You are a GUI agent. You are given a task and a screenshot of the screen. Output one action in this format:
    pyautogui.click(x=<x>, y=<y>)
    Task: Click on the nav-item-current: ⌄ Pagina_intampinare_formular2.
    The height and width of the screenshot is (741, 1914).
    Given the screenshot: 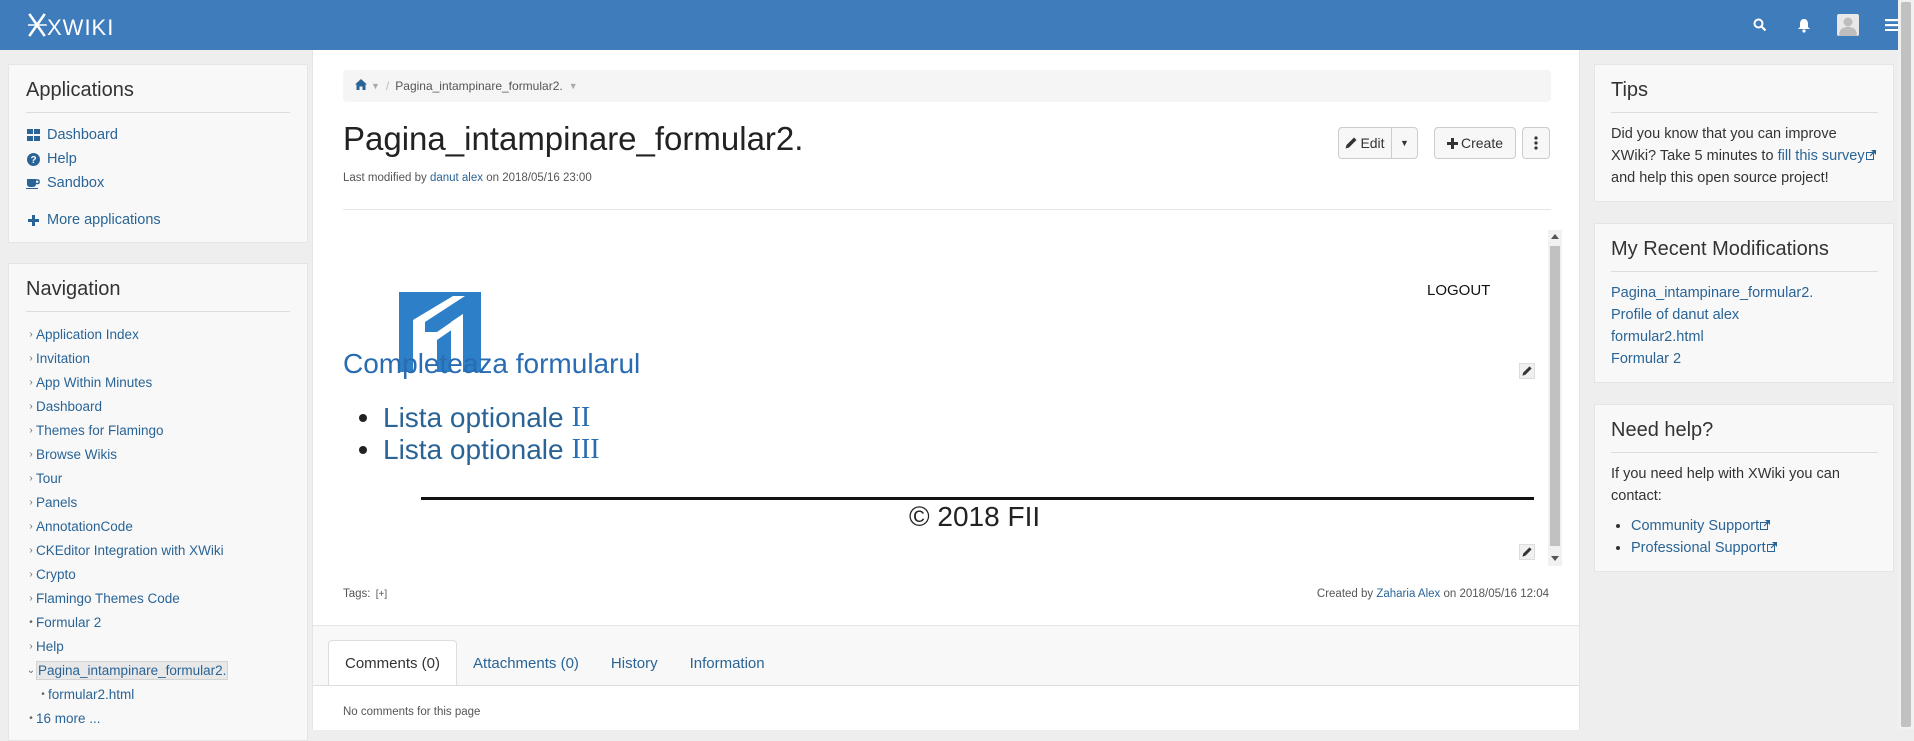 What is the action you would take?
    pyautogui.click(x=158, y=670)
    